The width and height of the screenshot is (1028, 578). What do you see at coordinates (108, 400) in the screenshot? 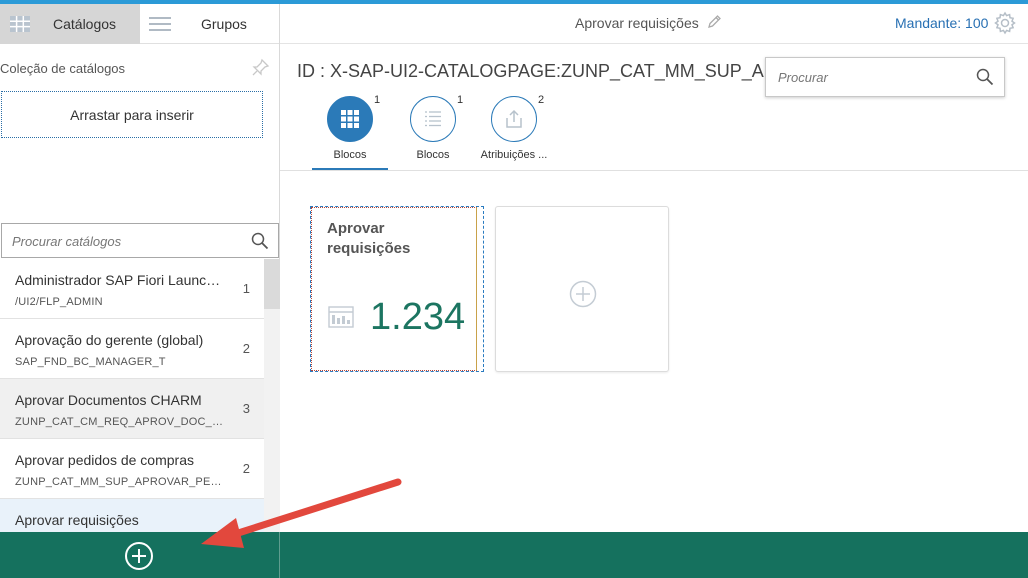
I see `catalog-title: Aprovar Documentos CHARM` at bounding box center [108, 400].